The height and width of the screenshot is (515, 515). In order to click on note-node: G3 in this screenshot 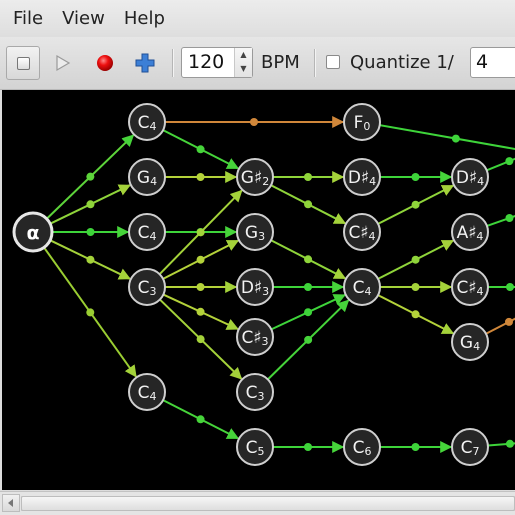, I will do `click(255, 232)`.